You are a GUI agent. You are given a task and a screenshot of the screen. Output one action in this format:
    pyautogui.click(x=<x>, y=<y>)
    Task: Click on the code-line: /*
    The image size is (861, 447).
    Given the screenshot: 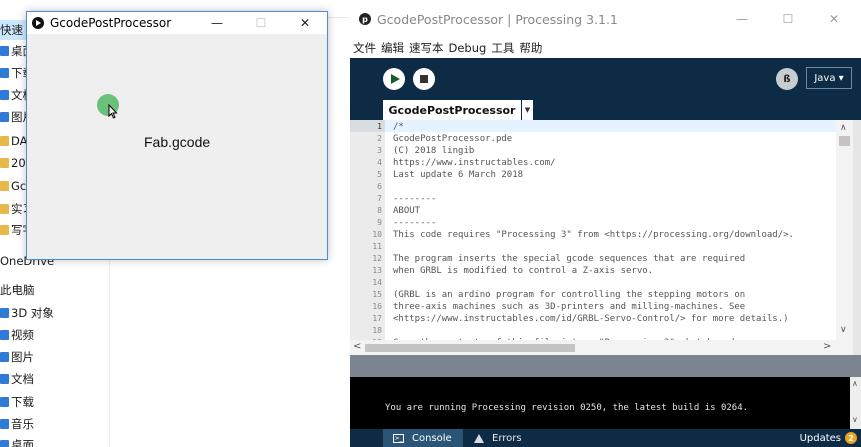 What is the action you would take?
    pyautogui.click(x=398, y=127)
    